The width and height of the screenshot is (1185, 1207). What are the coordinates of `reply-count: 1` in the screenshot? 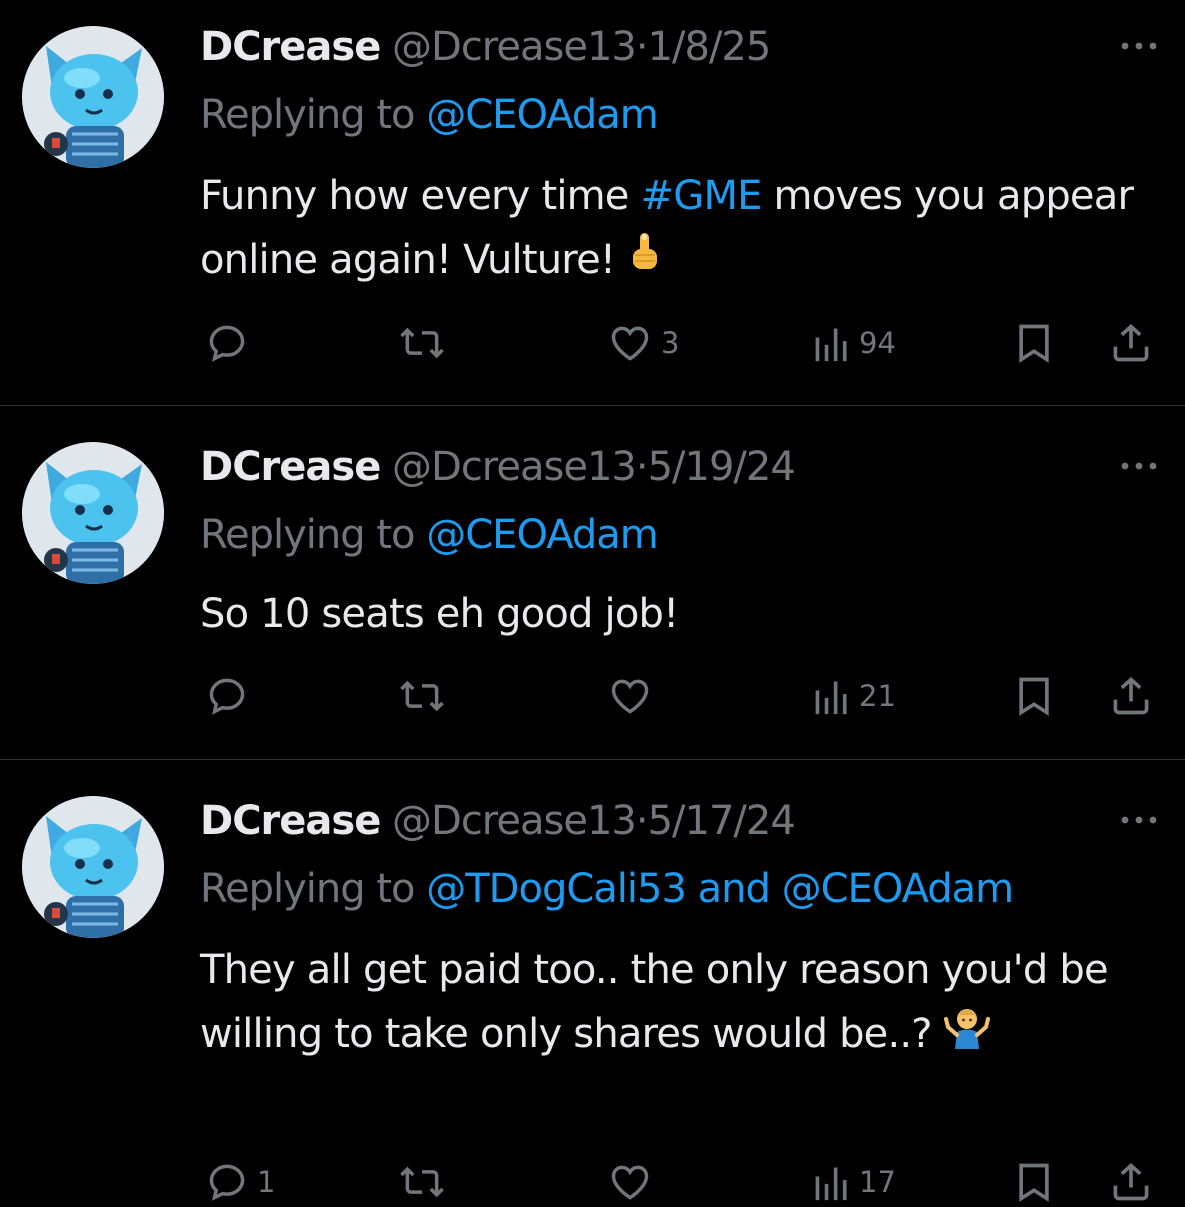 It's located at (266, 1182).